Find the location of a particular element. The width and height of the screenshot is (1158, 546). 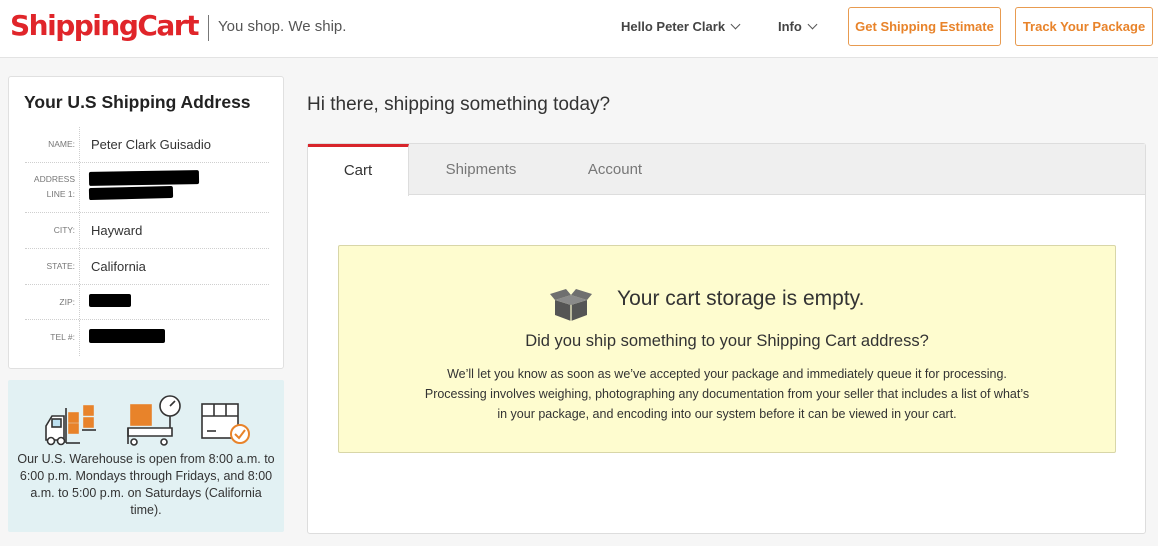

address-row-name: NAME: Peter Clark Guisadio is located at coordinates (147, 145).